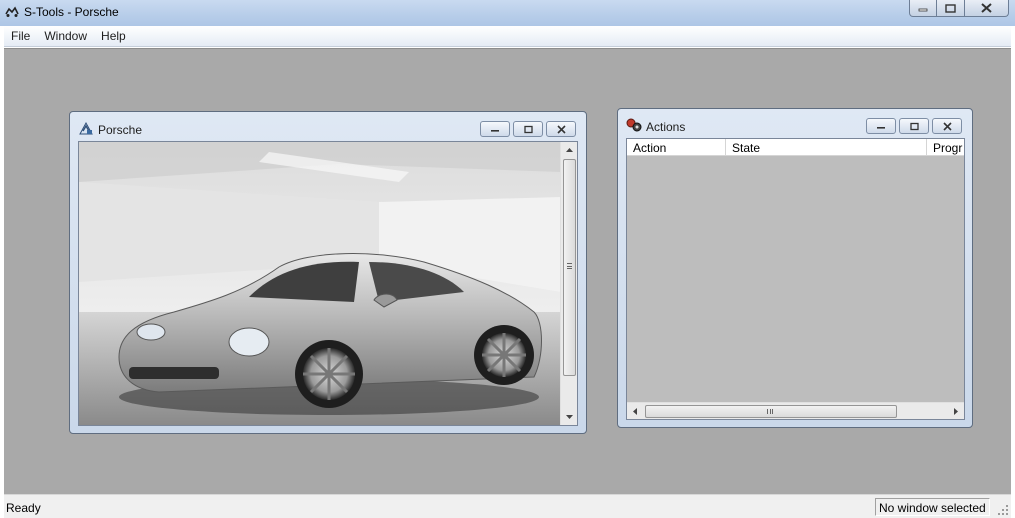  What do you see at coordinates (120, 130) in the screenshot?
I see `porsche-window-title: Porsche` at bounding box center [120, 130].